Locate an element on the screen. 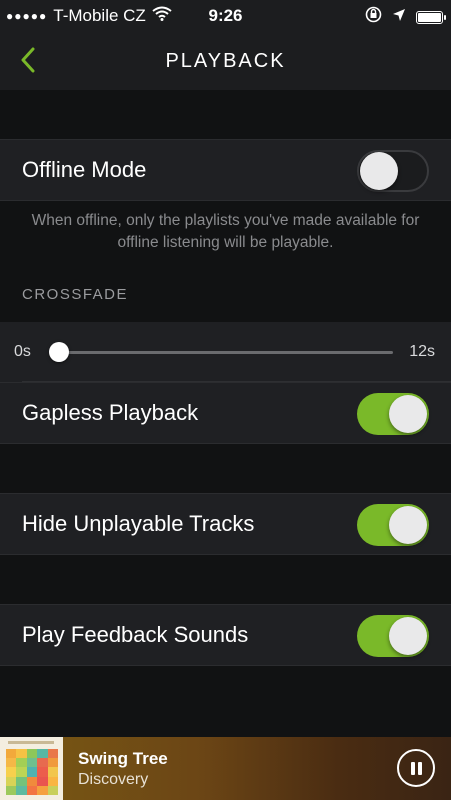 Image resolution: width=451 pixels, height=800 pixels. location-icon is located at coordinates (399, 17).